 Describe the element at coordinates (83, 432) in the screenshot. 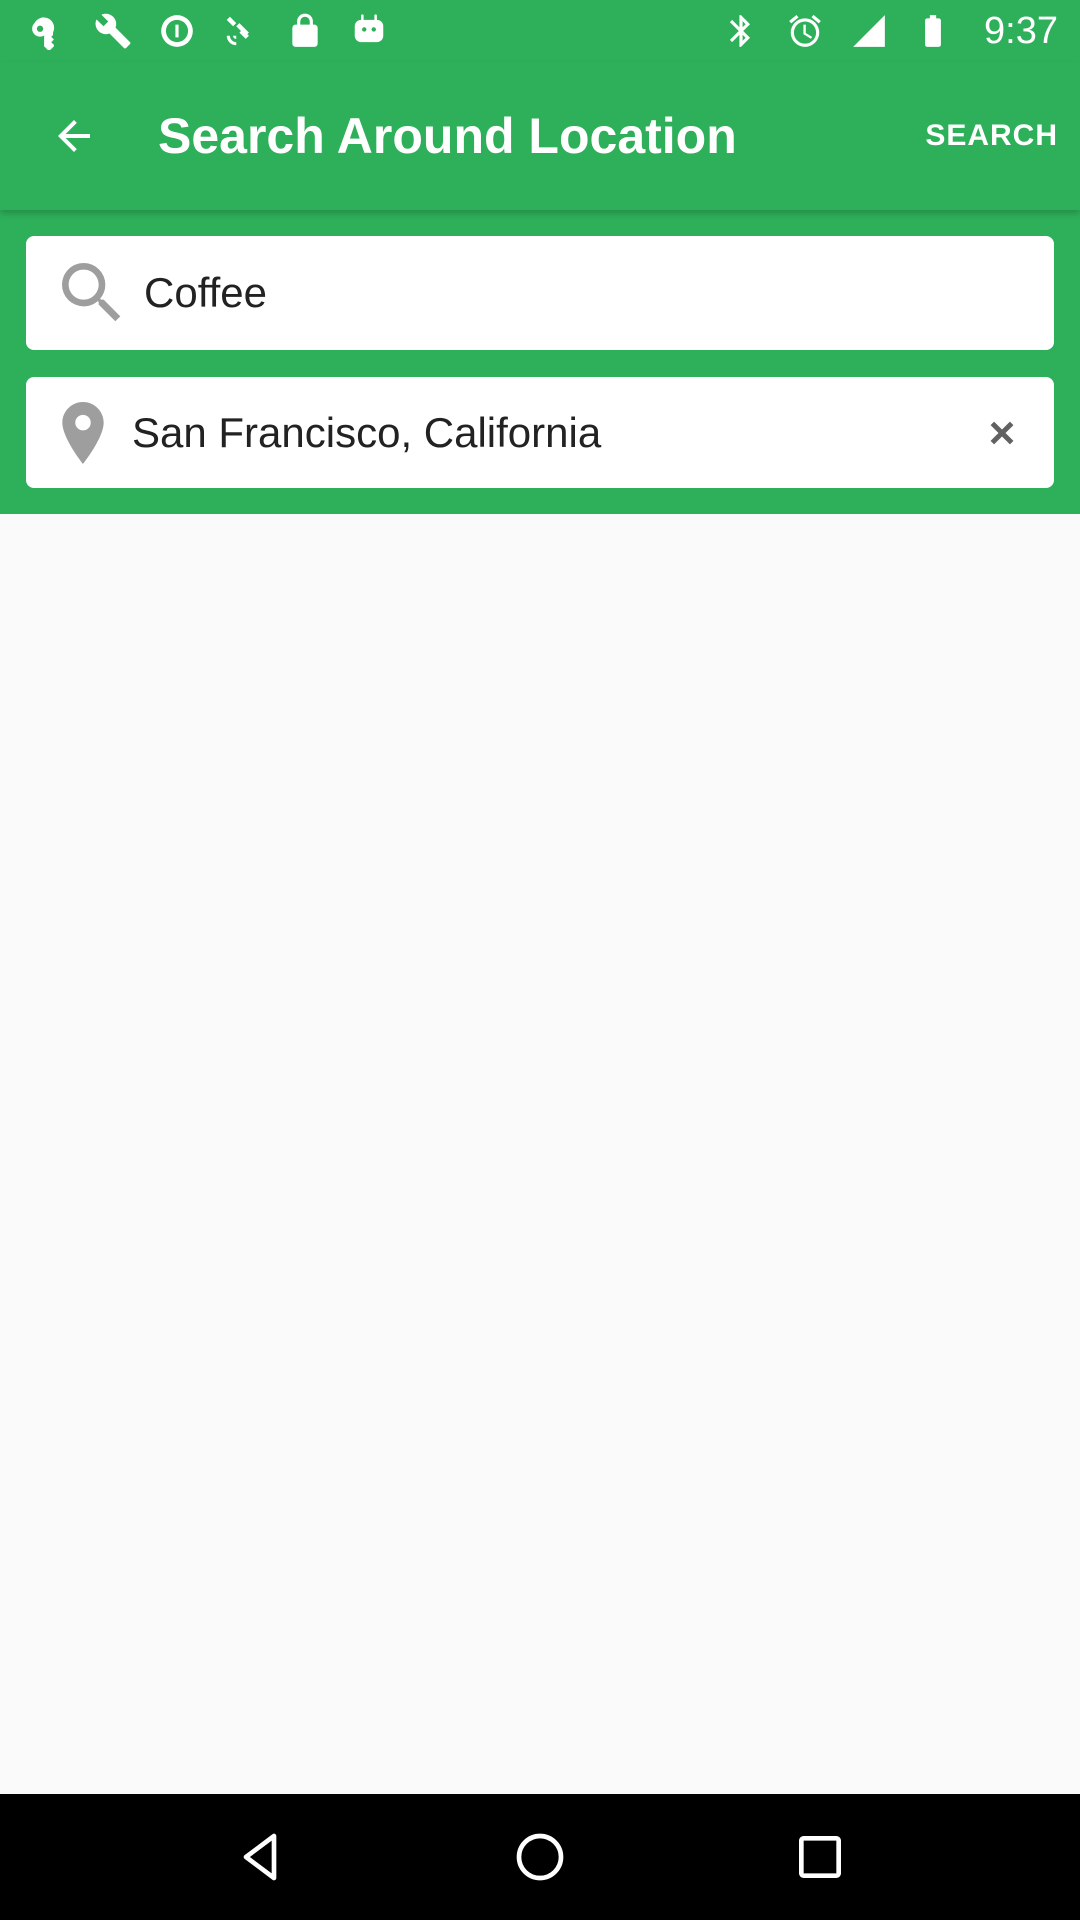

I see `location-pin-icon` at that location.